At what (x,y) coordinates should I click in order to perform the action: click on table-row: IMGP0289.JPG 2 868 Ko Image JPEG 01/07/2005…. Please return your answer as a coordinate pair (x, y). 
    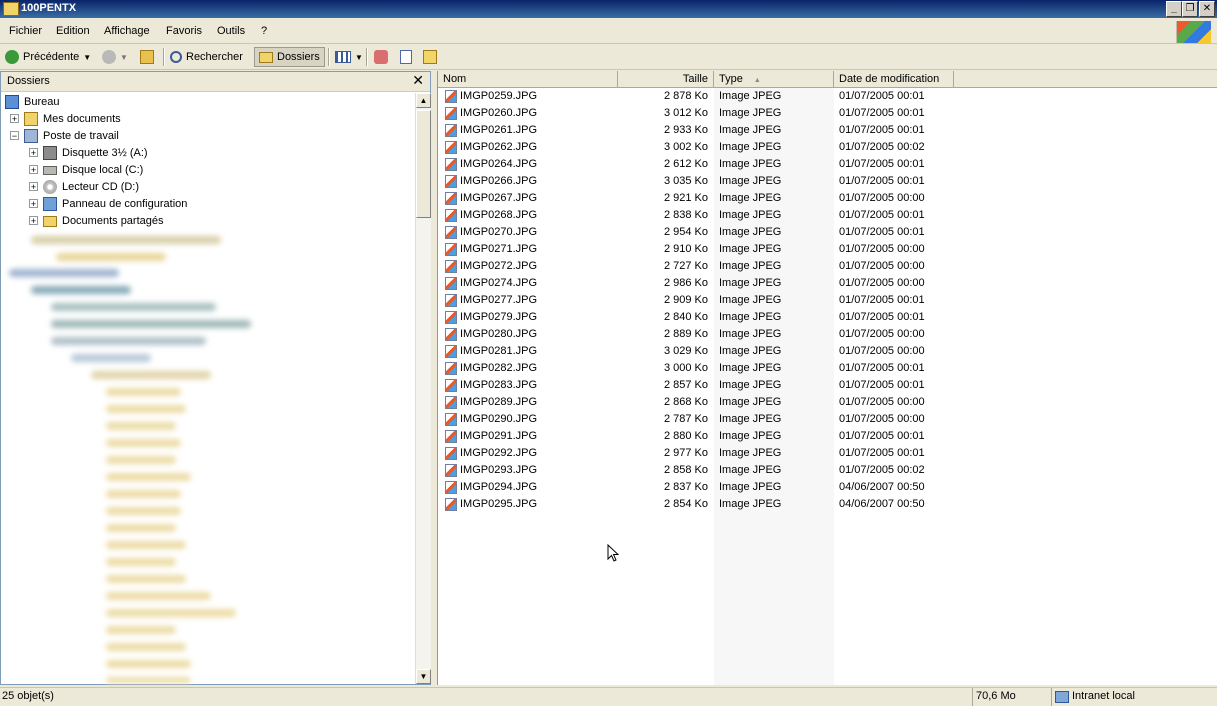
    Looking at the image, I should click on (718, 402).